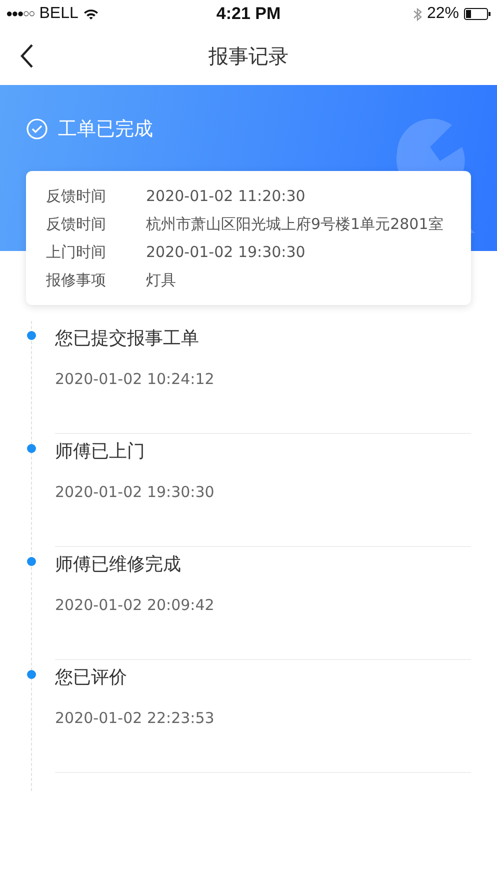  Describe the element at coordinates (417, 14) in the screenshot. I see `bluetooth-icon` at that location.